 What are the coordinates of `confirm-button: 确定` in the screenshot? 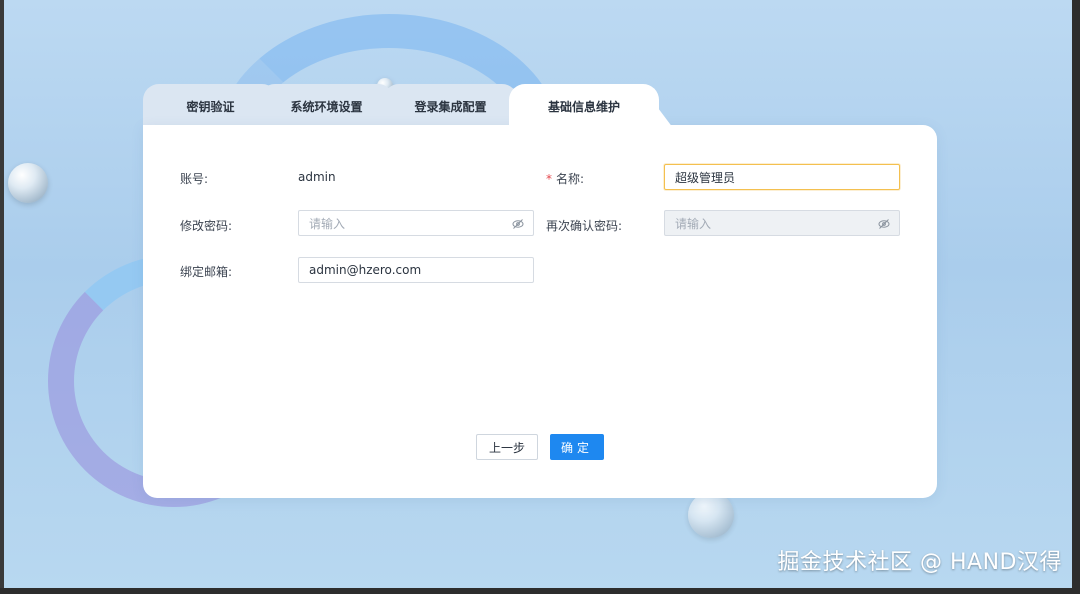 It's located at (577, 447).